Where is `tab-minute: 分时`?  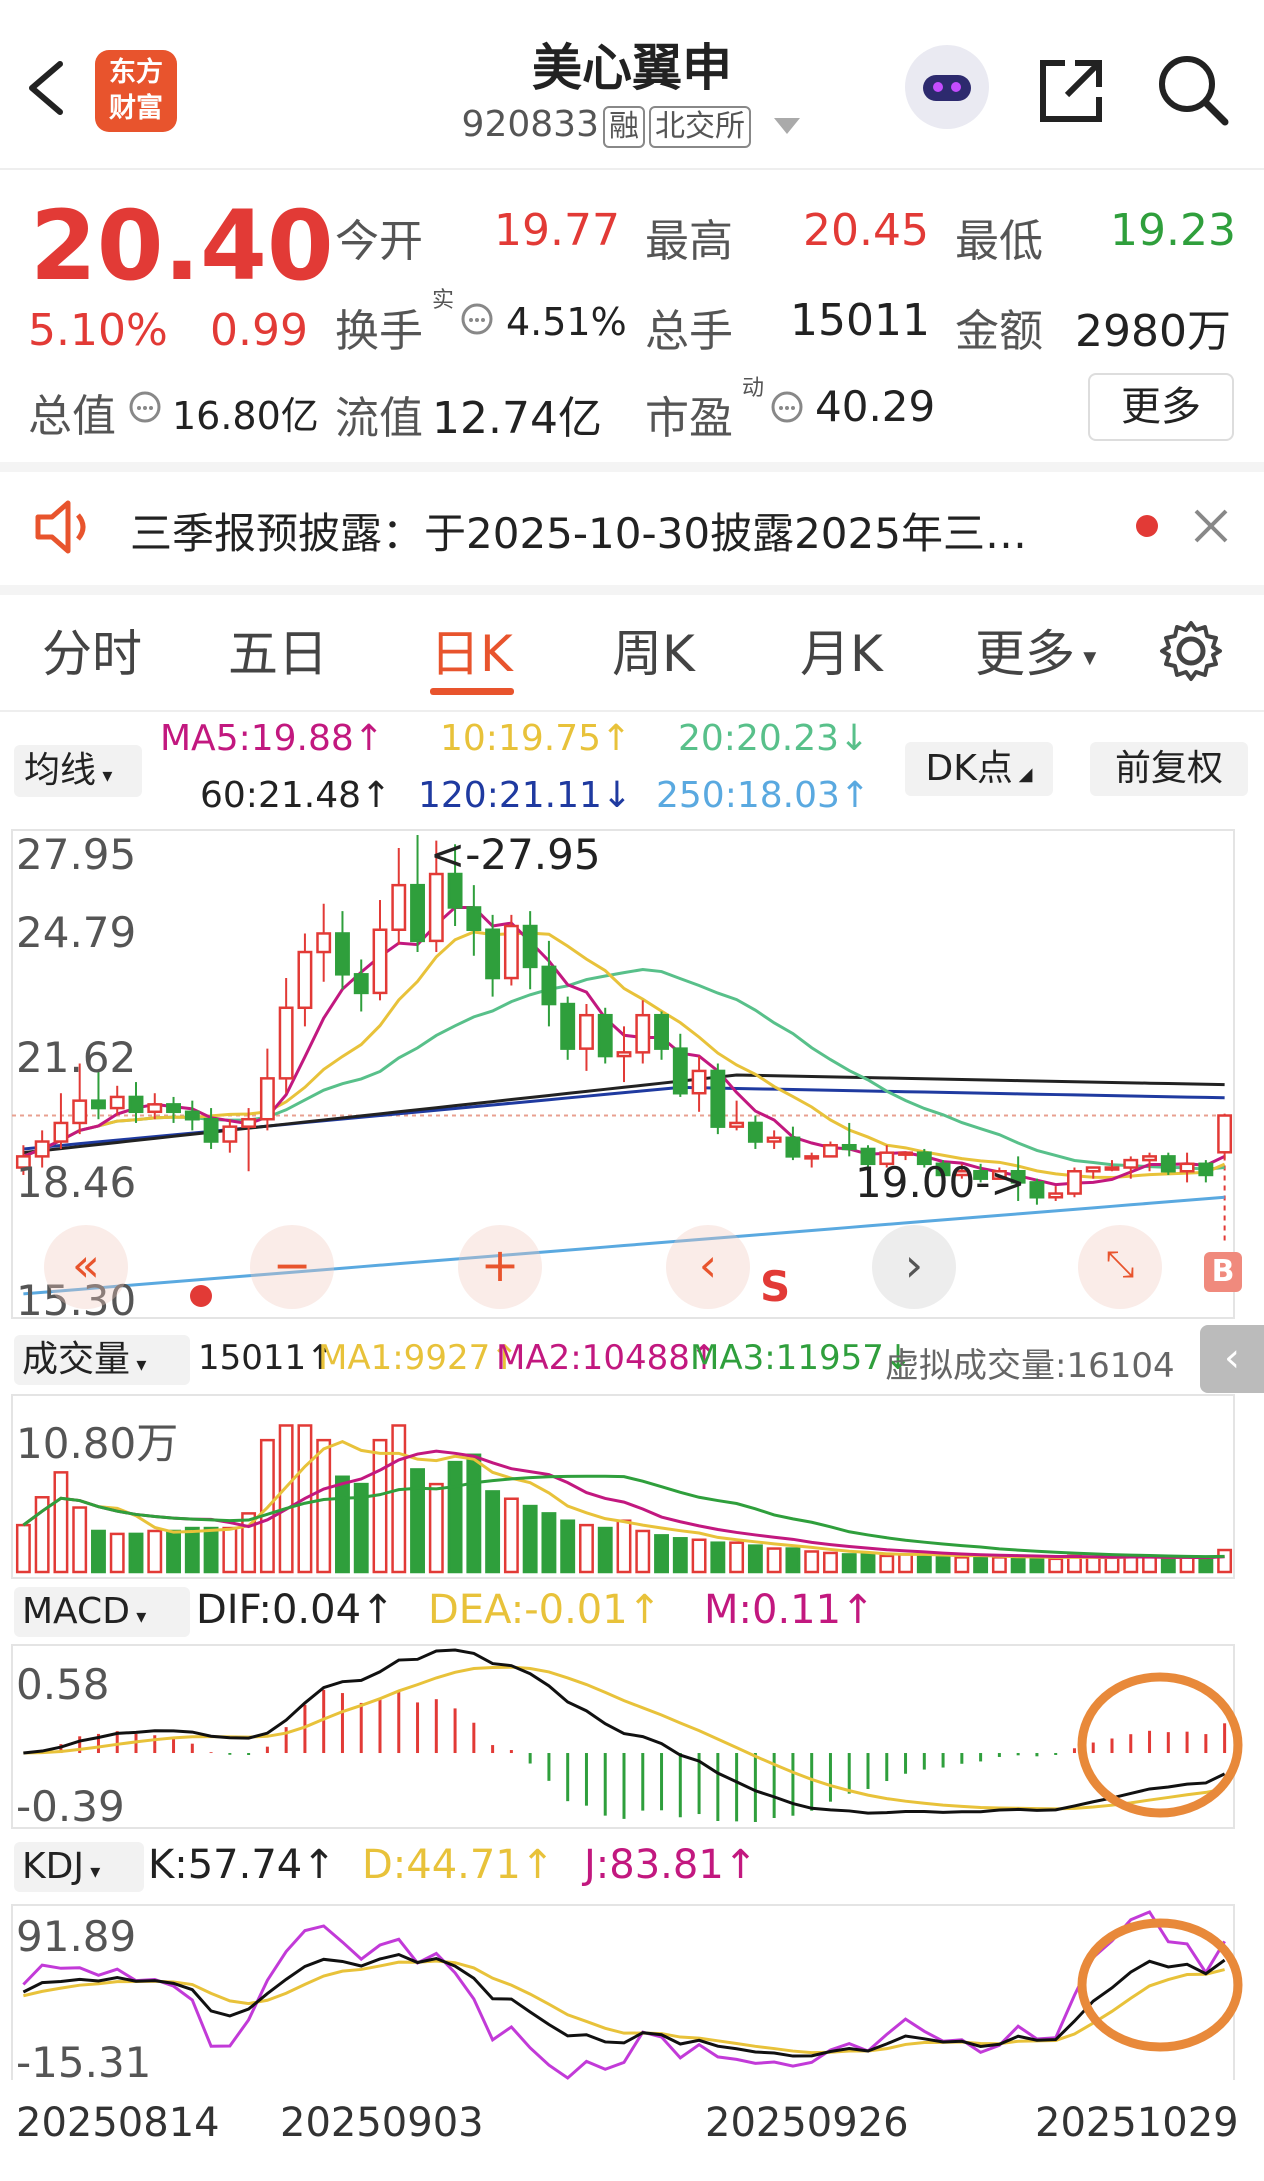
tab-minute: 分时 is located at coordinates (92, 650).